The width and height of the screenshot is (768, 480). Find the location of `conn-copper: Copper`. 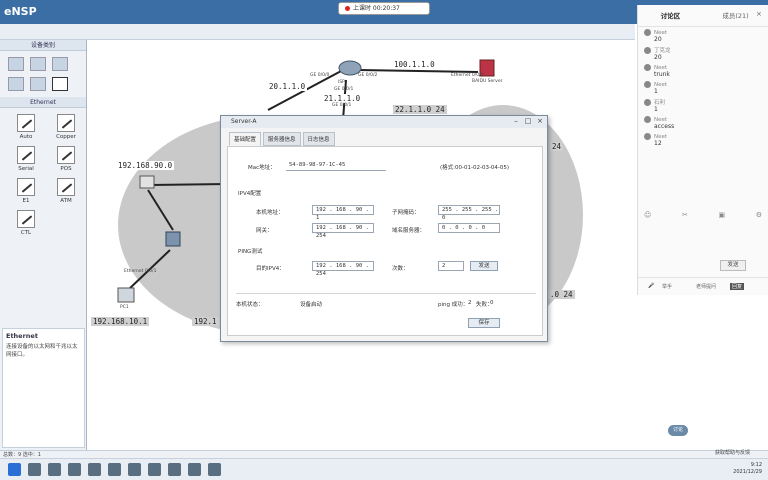

conn-copper: Copper is located at coordinates (66, 127).